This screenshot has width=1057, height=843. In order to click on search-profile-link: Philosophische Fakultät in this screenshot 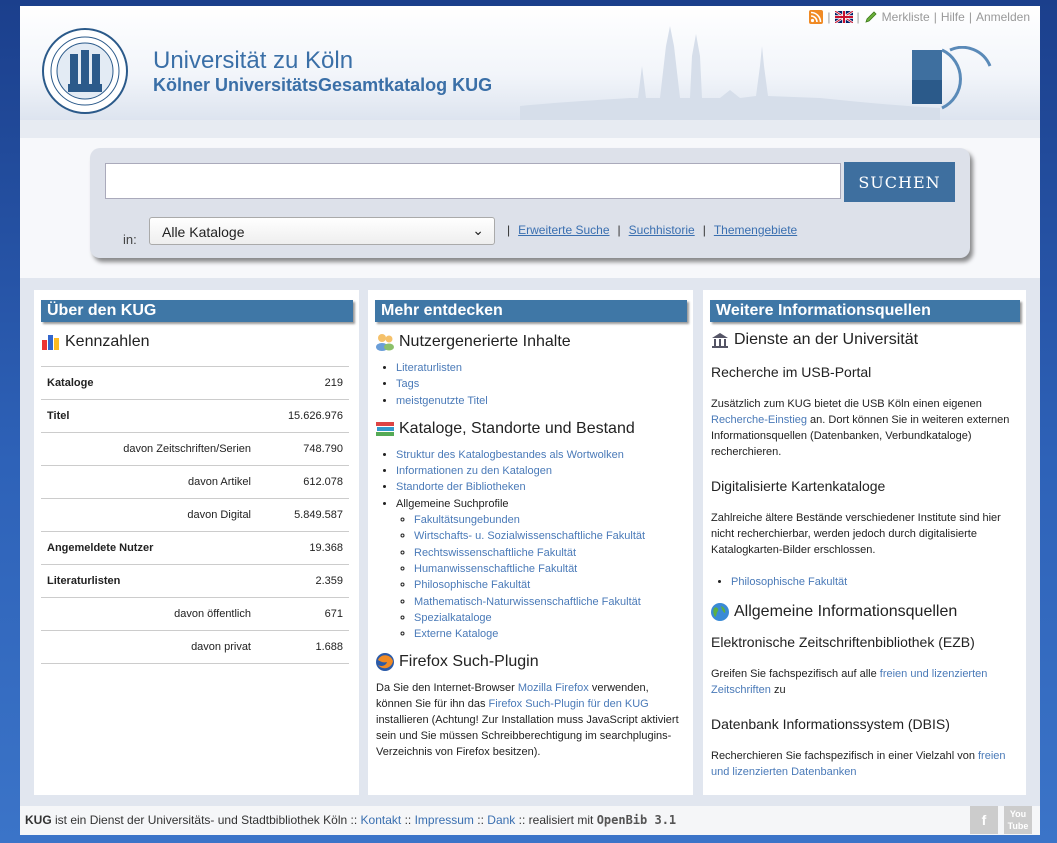, I will do `click(472, 585)`.